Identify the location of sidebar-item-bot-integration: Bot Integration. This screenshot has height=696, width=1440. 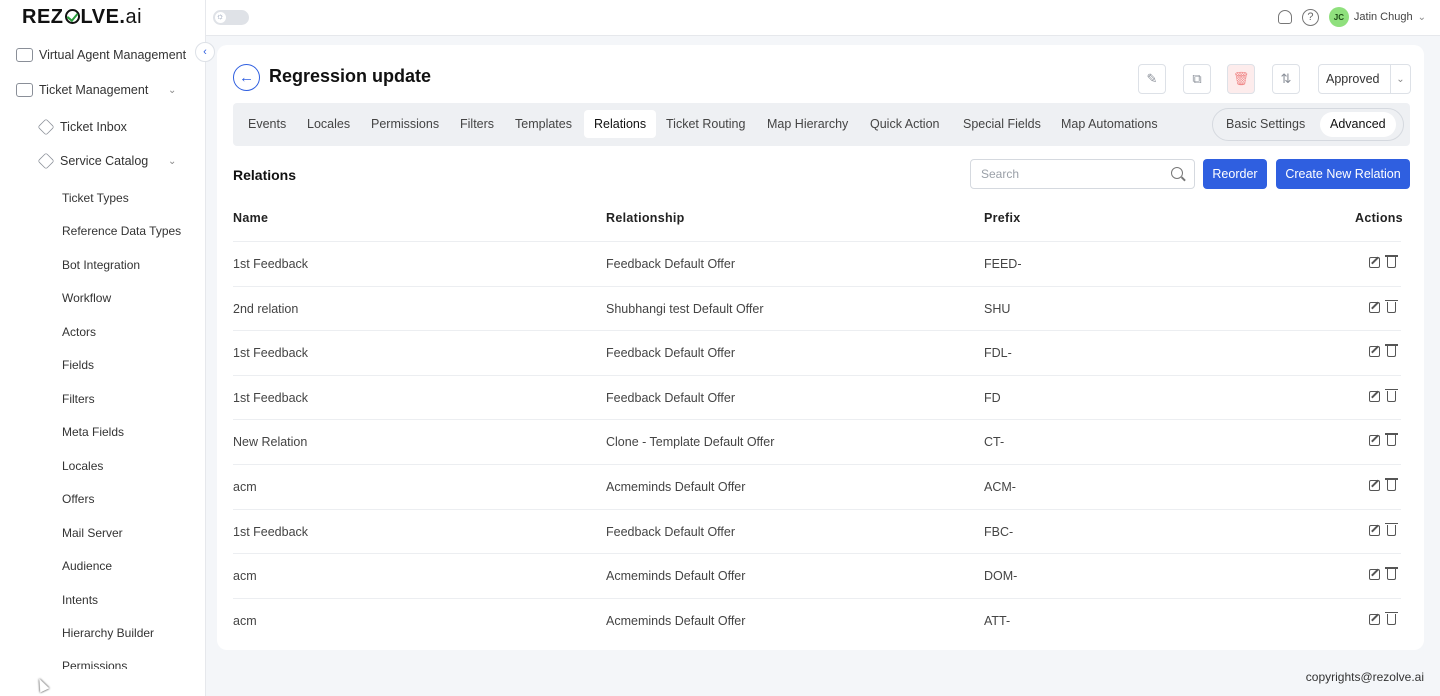
(101, 265).